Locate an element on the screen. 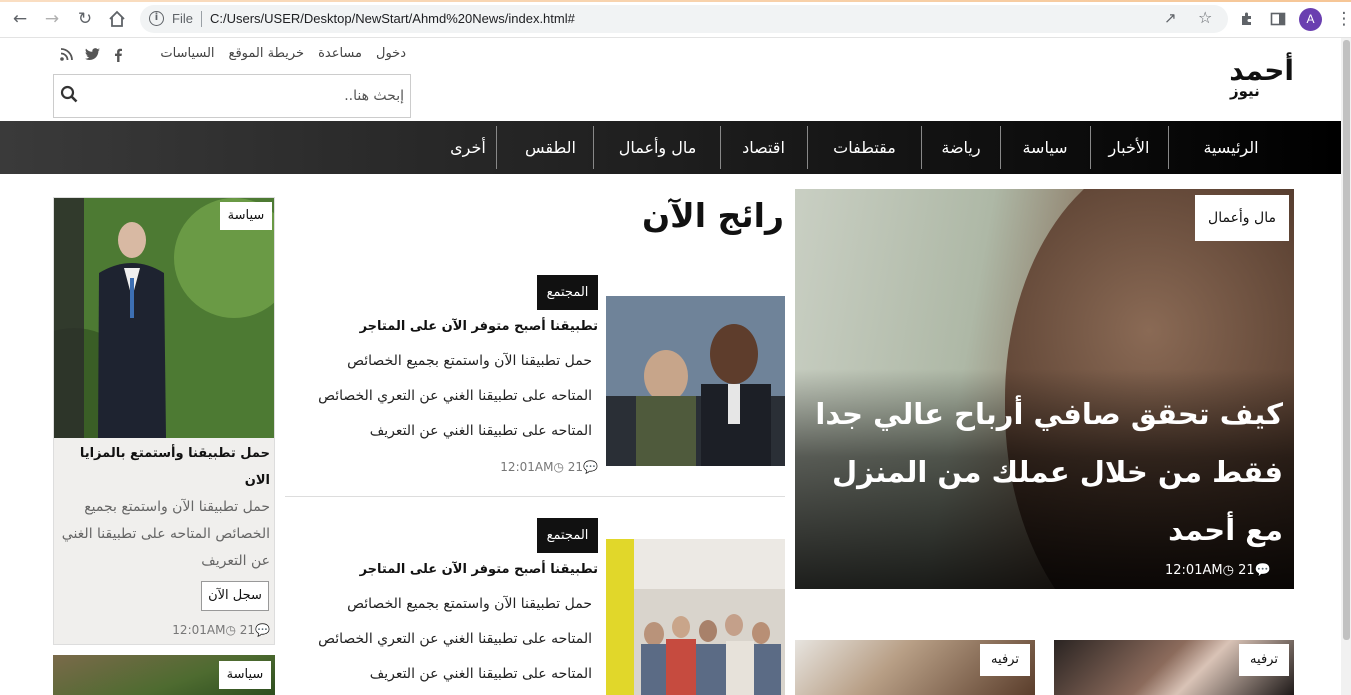  menu-kebab-icon: ⋮ is located at coordinates (1342, 19).